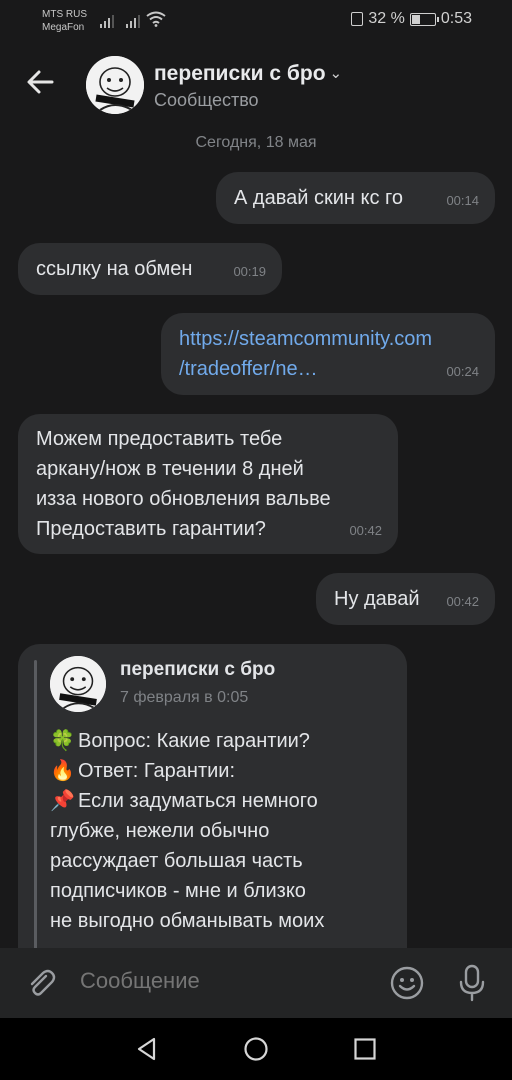 This screenshot has height=1080, width=512. What do you see at coordinates (357, 19) in the screenshot?
I see `vibrate-icon` at bounding box center [357, 19].